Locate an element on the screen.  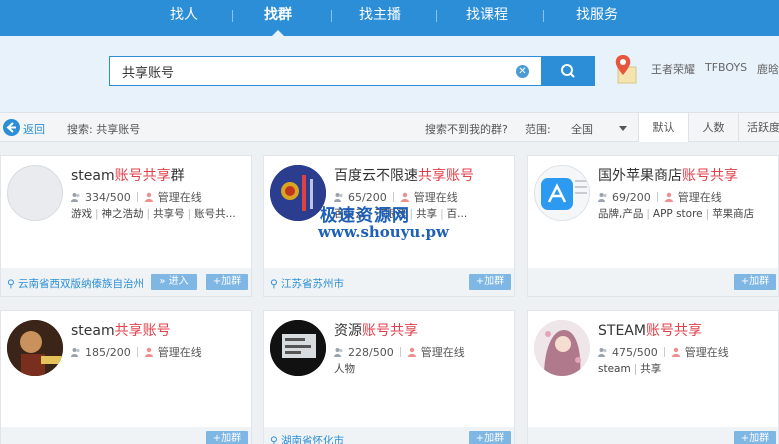
top-nav: 找人 找群 找主播 找课程 找服务 is located at coordinates (389, 18).